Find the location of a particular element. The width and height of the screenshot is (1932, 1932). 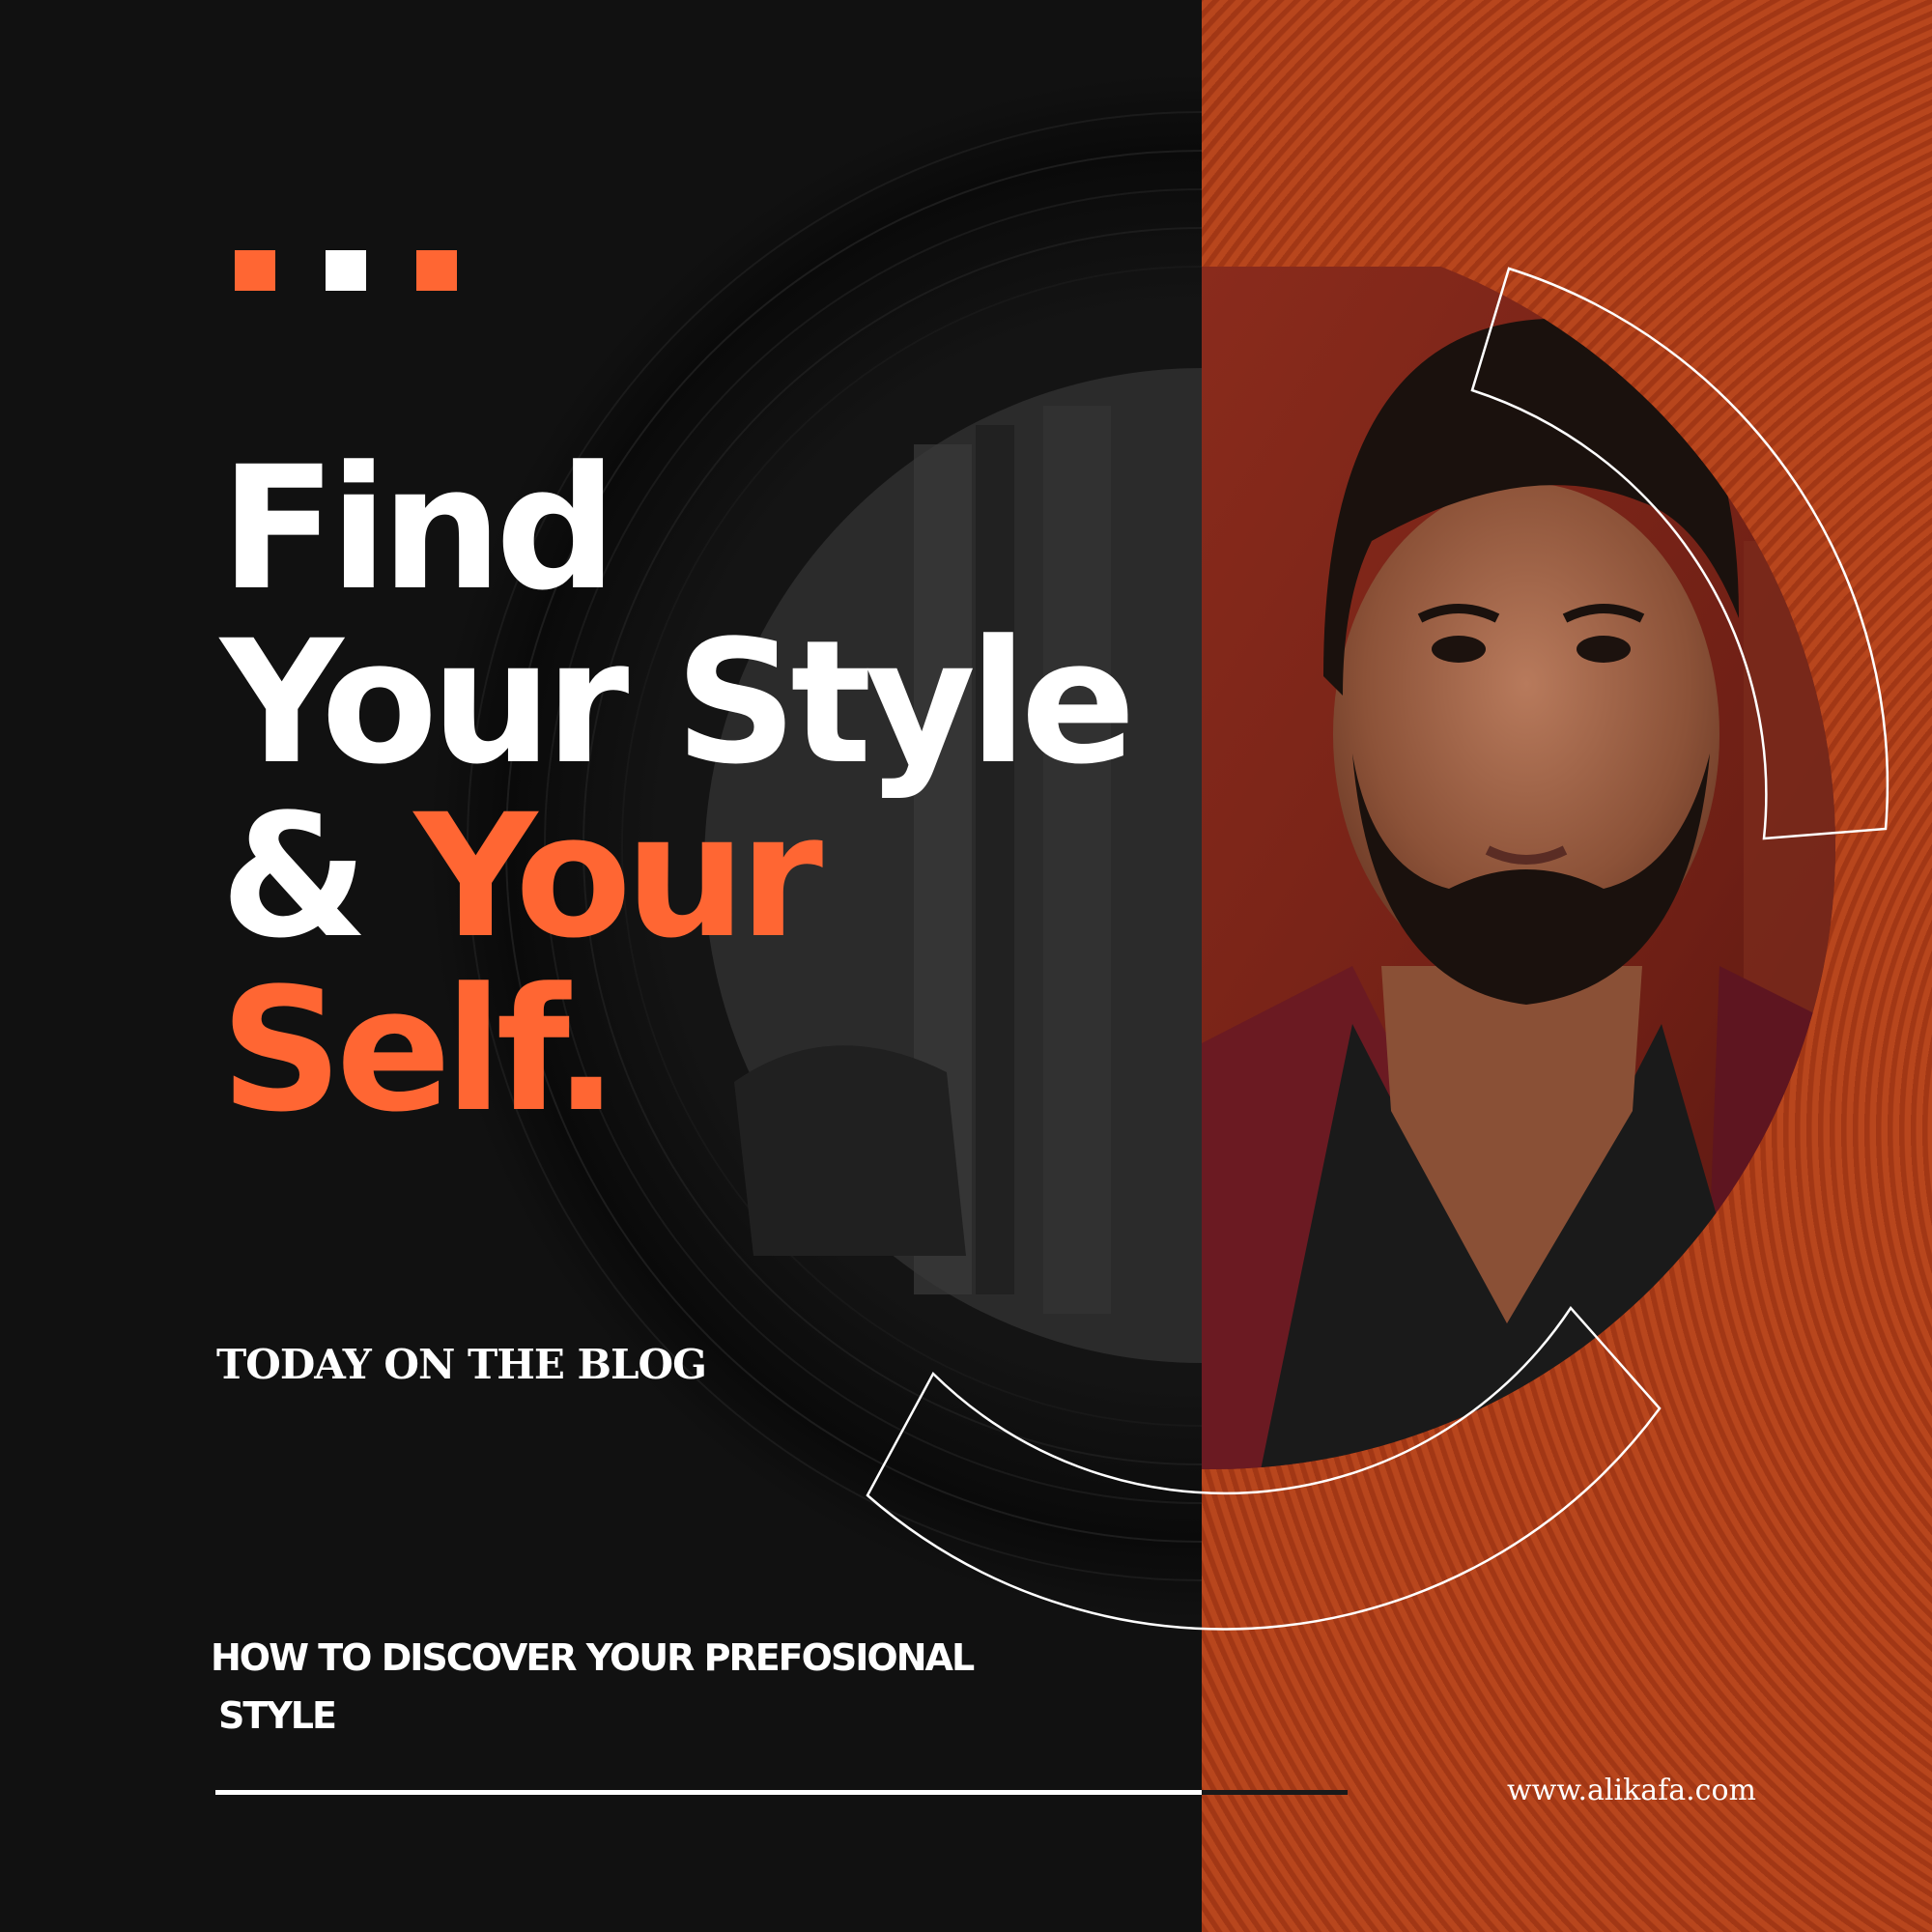

headline-line-2: Your Style is located at coordinates (678, 703).